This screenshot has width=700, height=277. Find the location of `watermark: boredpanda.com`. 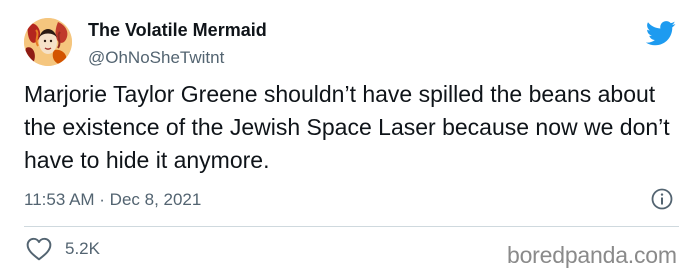

watermark: boredpanda.com is located at coordinates (592, 255).